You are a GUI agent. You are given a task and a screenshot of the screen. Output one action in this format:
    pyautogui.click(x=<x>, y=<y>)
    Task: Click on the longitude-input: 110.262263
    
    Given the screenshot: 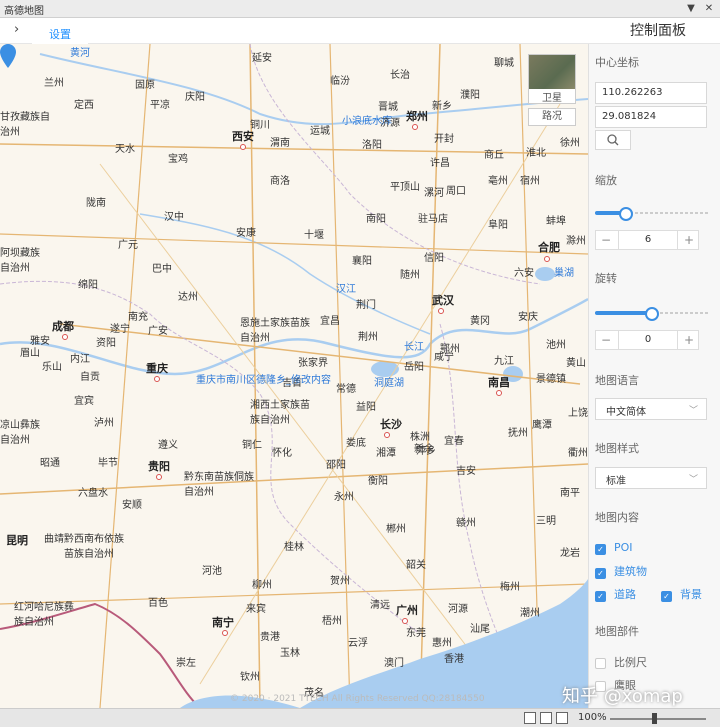 What is the action you would take?
    pyautogui.click(x=651, y=93)
    